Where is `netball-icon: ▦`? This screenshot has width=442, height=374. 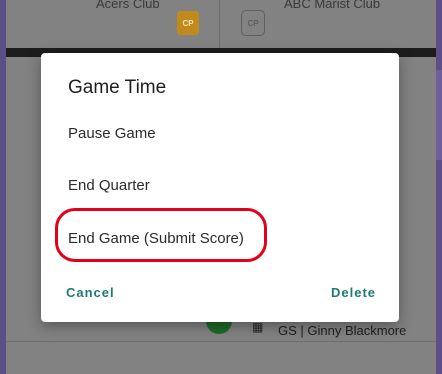 netball-icon: ▦ is located at coordinates (258, 327).